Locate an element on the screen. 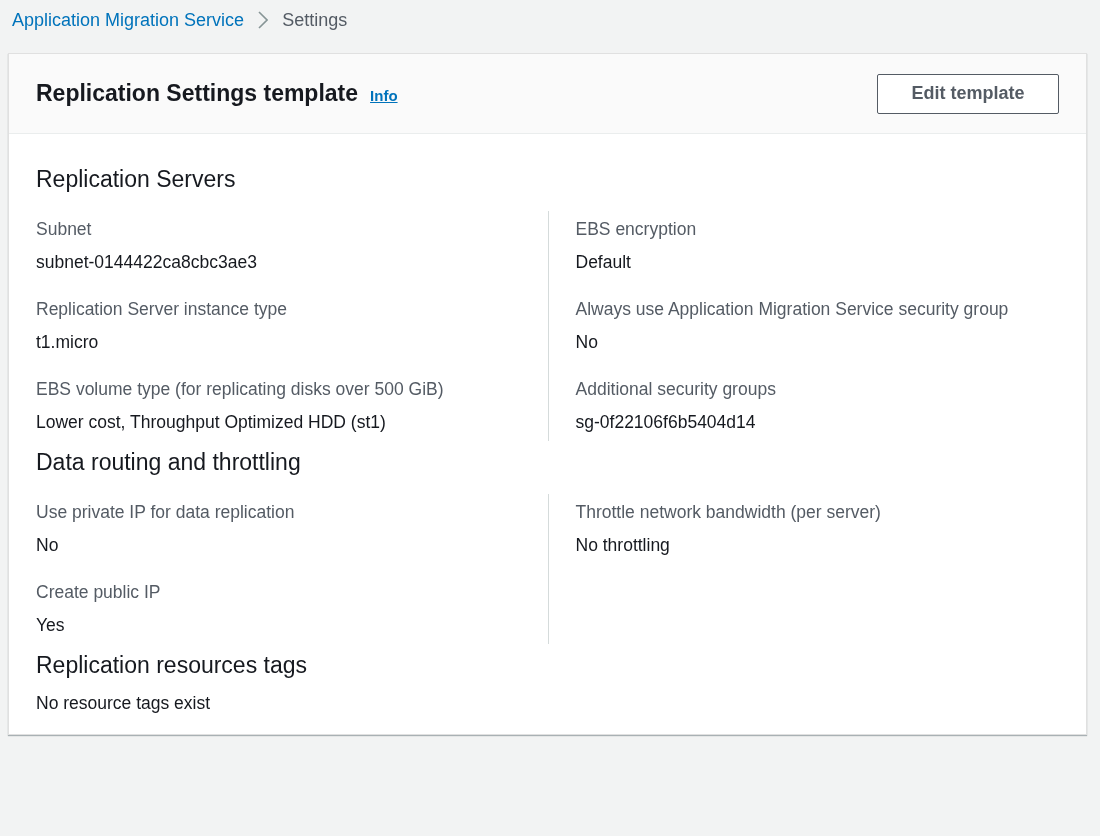 The width and height of the screenshot is (1100, 836). field-label: Subnet is located at coordinates (64, 229).